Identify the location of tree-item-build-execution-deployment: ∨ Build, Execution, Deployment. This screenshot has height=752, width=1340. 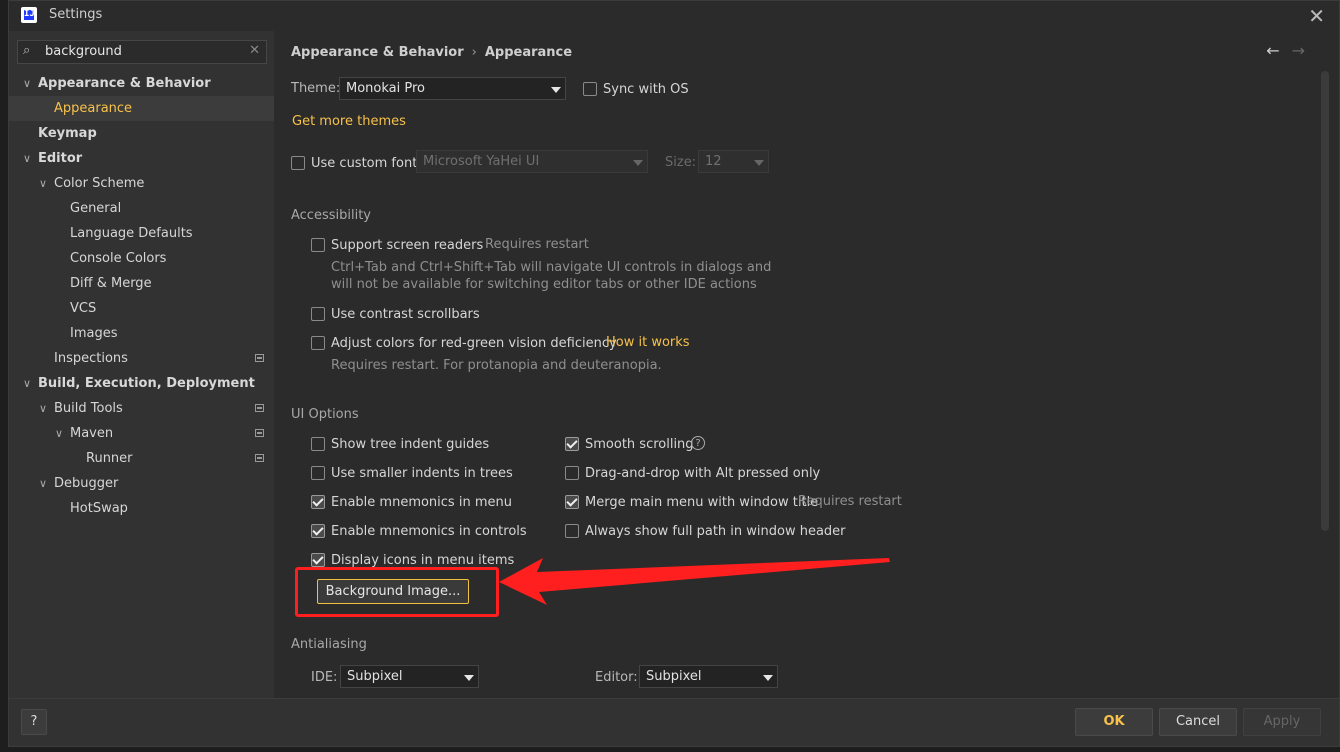
(141, 383).